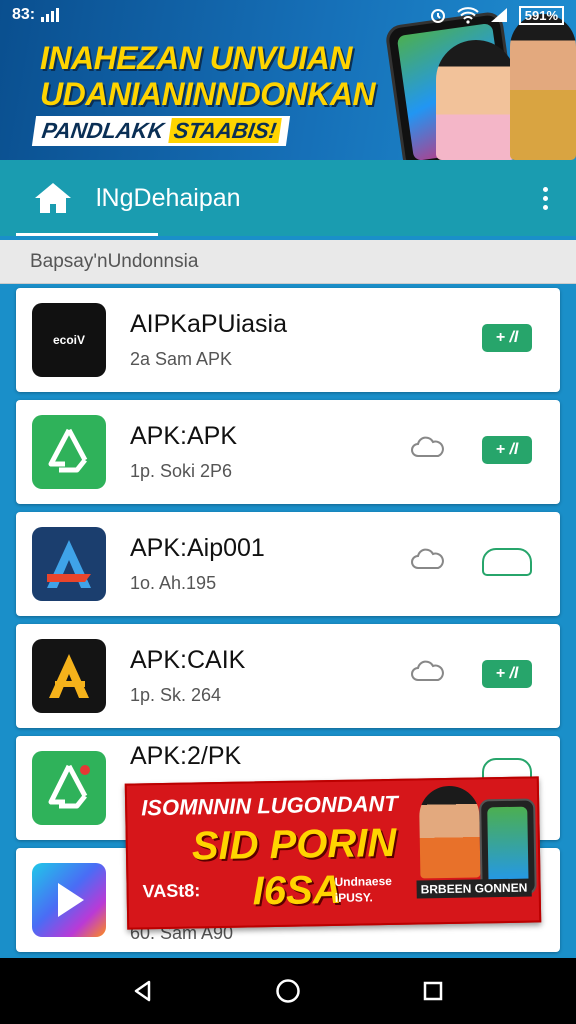 Image resolution: width=576 pixels, height=1024 pixels. I want to click on recycle-app-icon, so click(69, 452).